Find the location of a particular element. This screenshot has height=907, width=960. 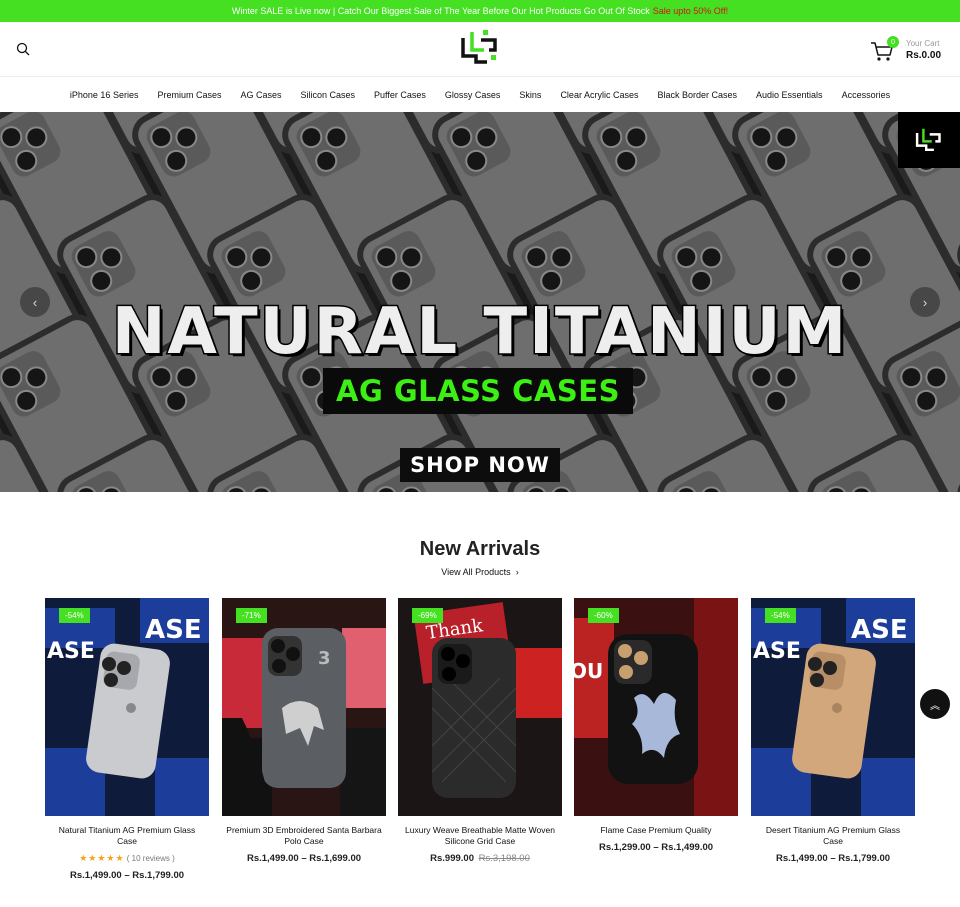

product-image: OU -60% is located at coordinates (656, 707).